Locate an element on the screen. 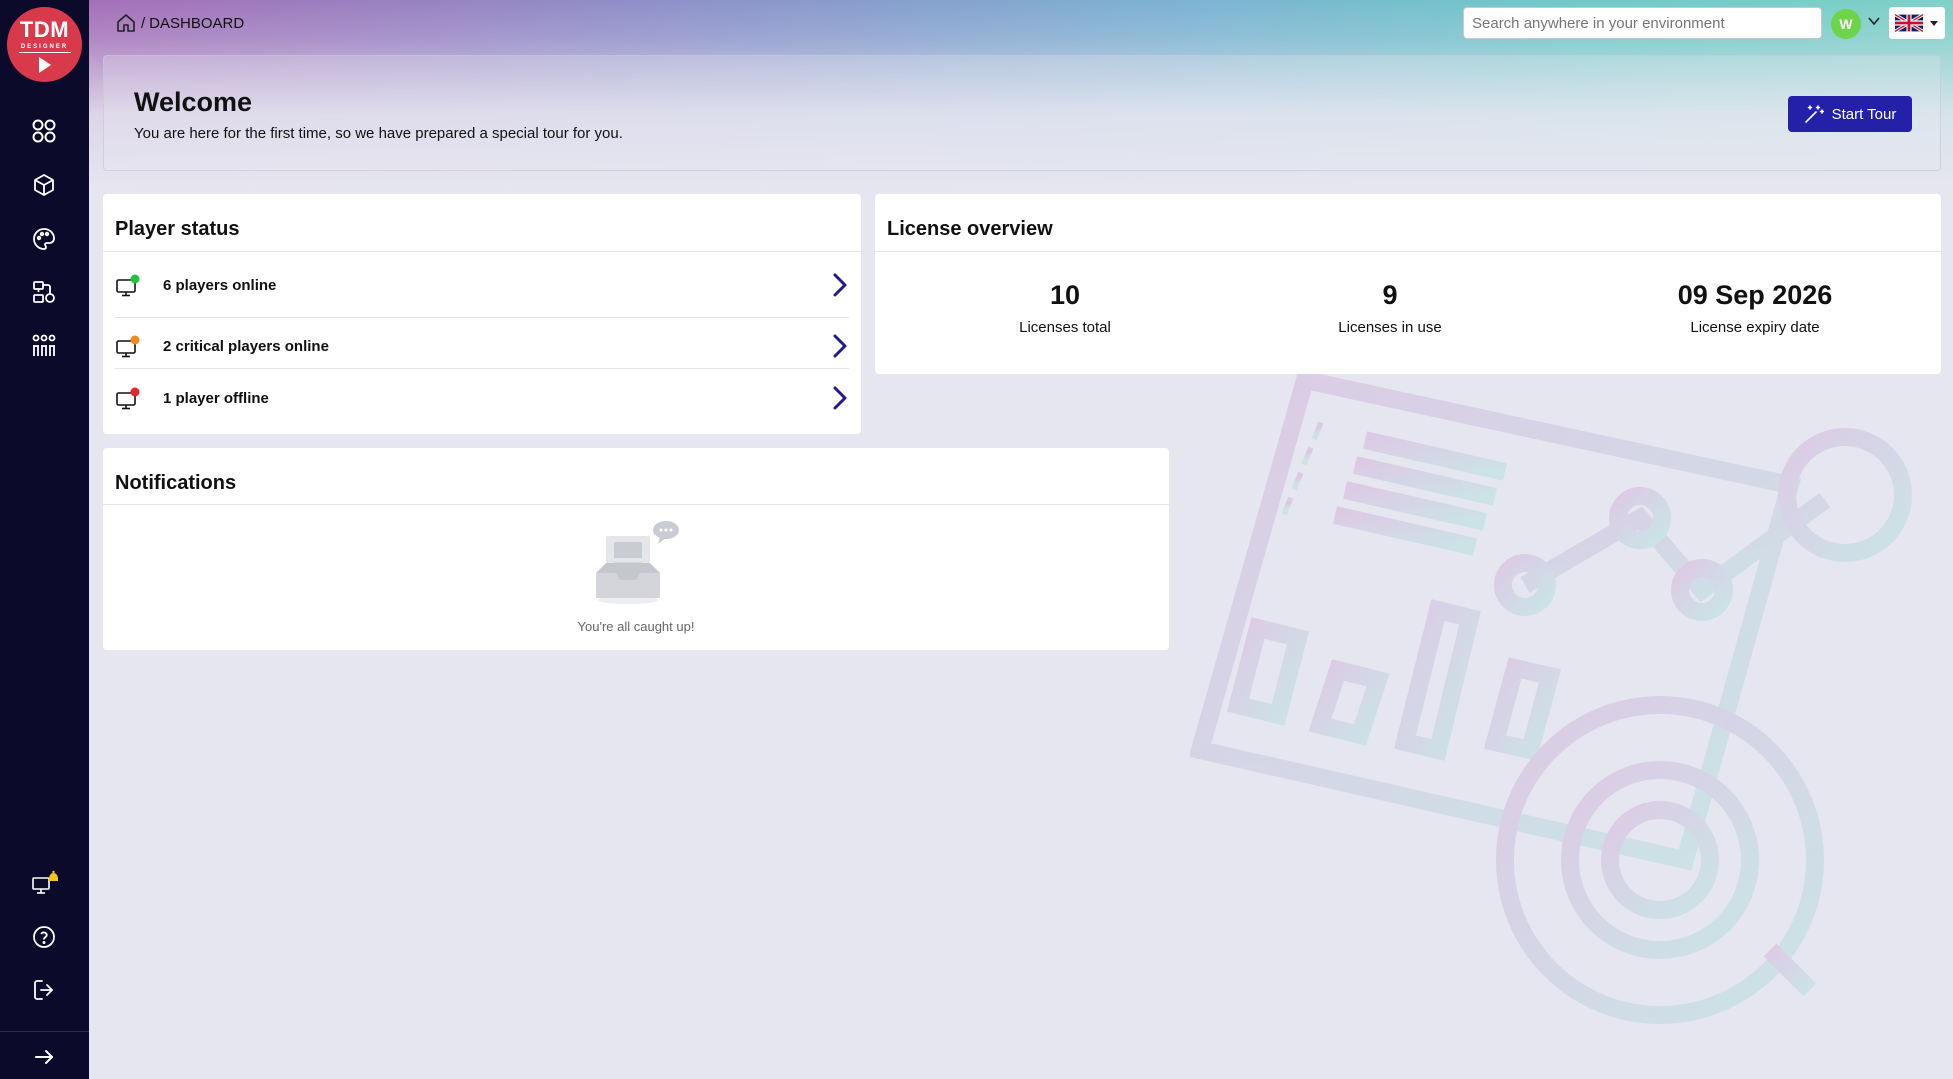  avatar: W is located at coordinates (1846, 24).